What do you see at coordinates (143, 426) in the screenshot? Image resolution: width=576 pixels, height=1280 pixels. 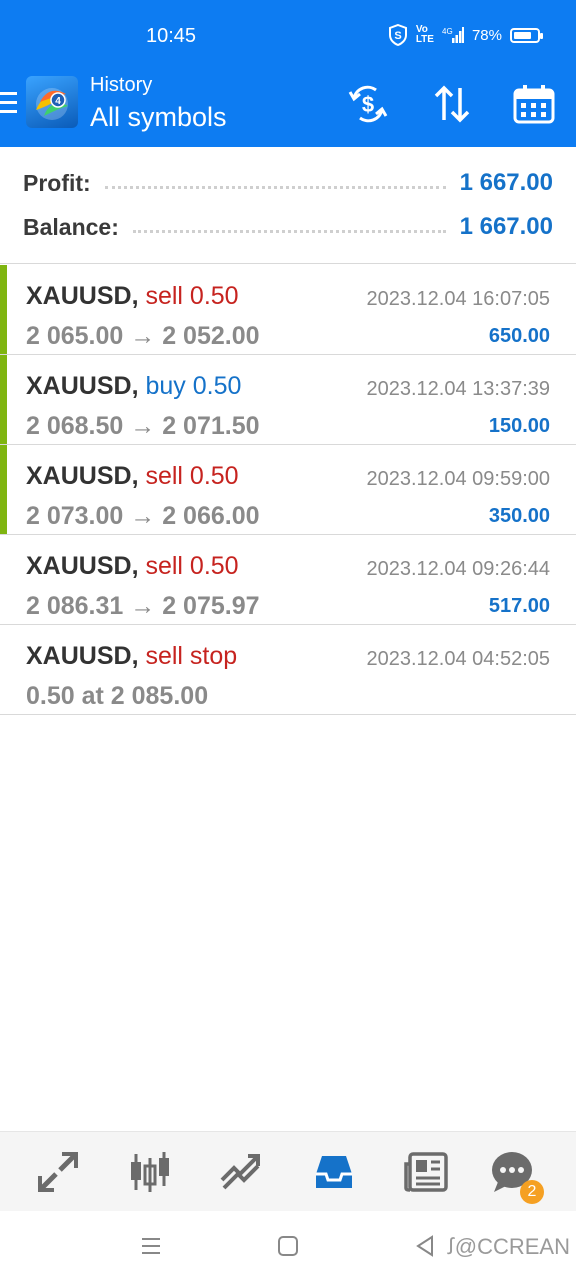 I see `deal-prices: 2 068.50 → 2 071.50` at bounding box center [143, 426].